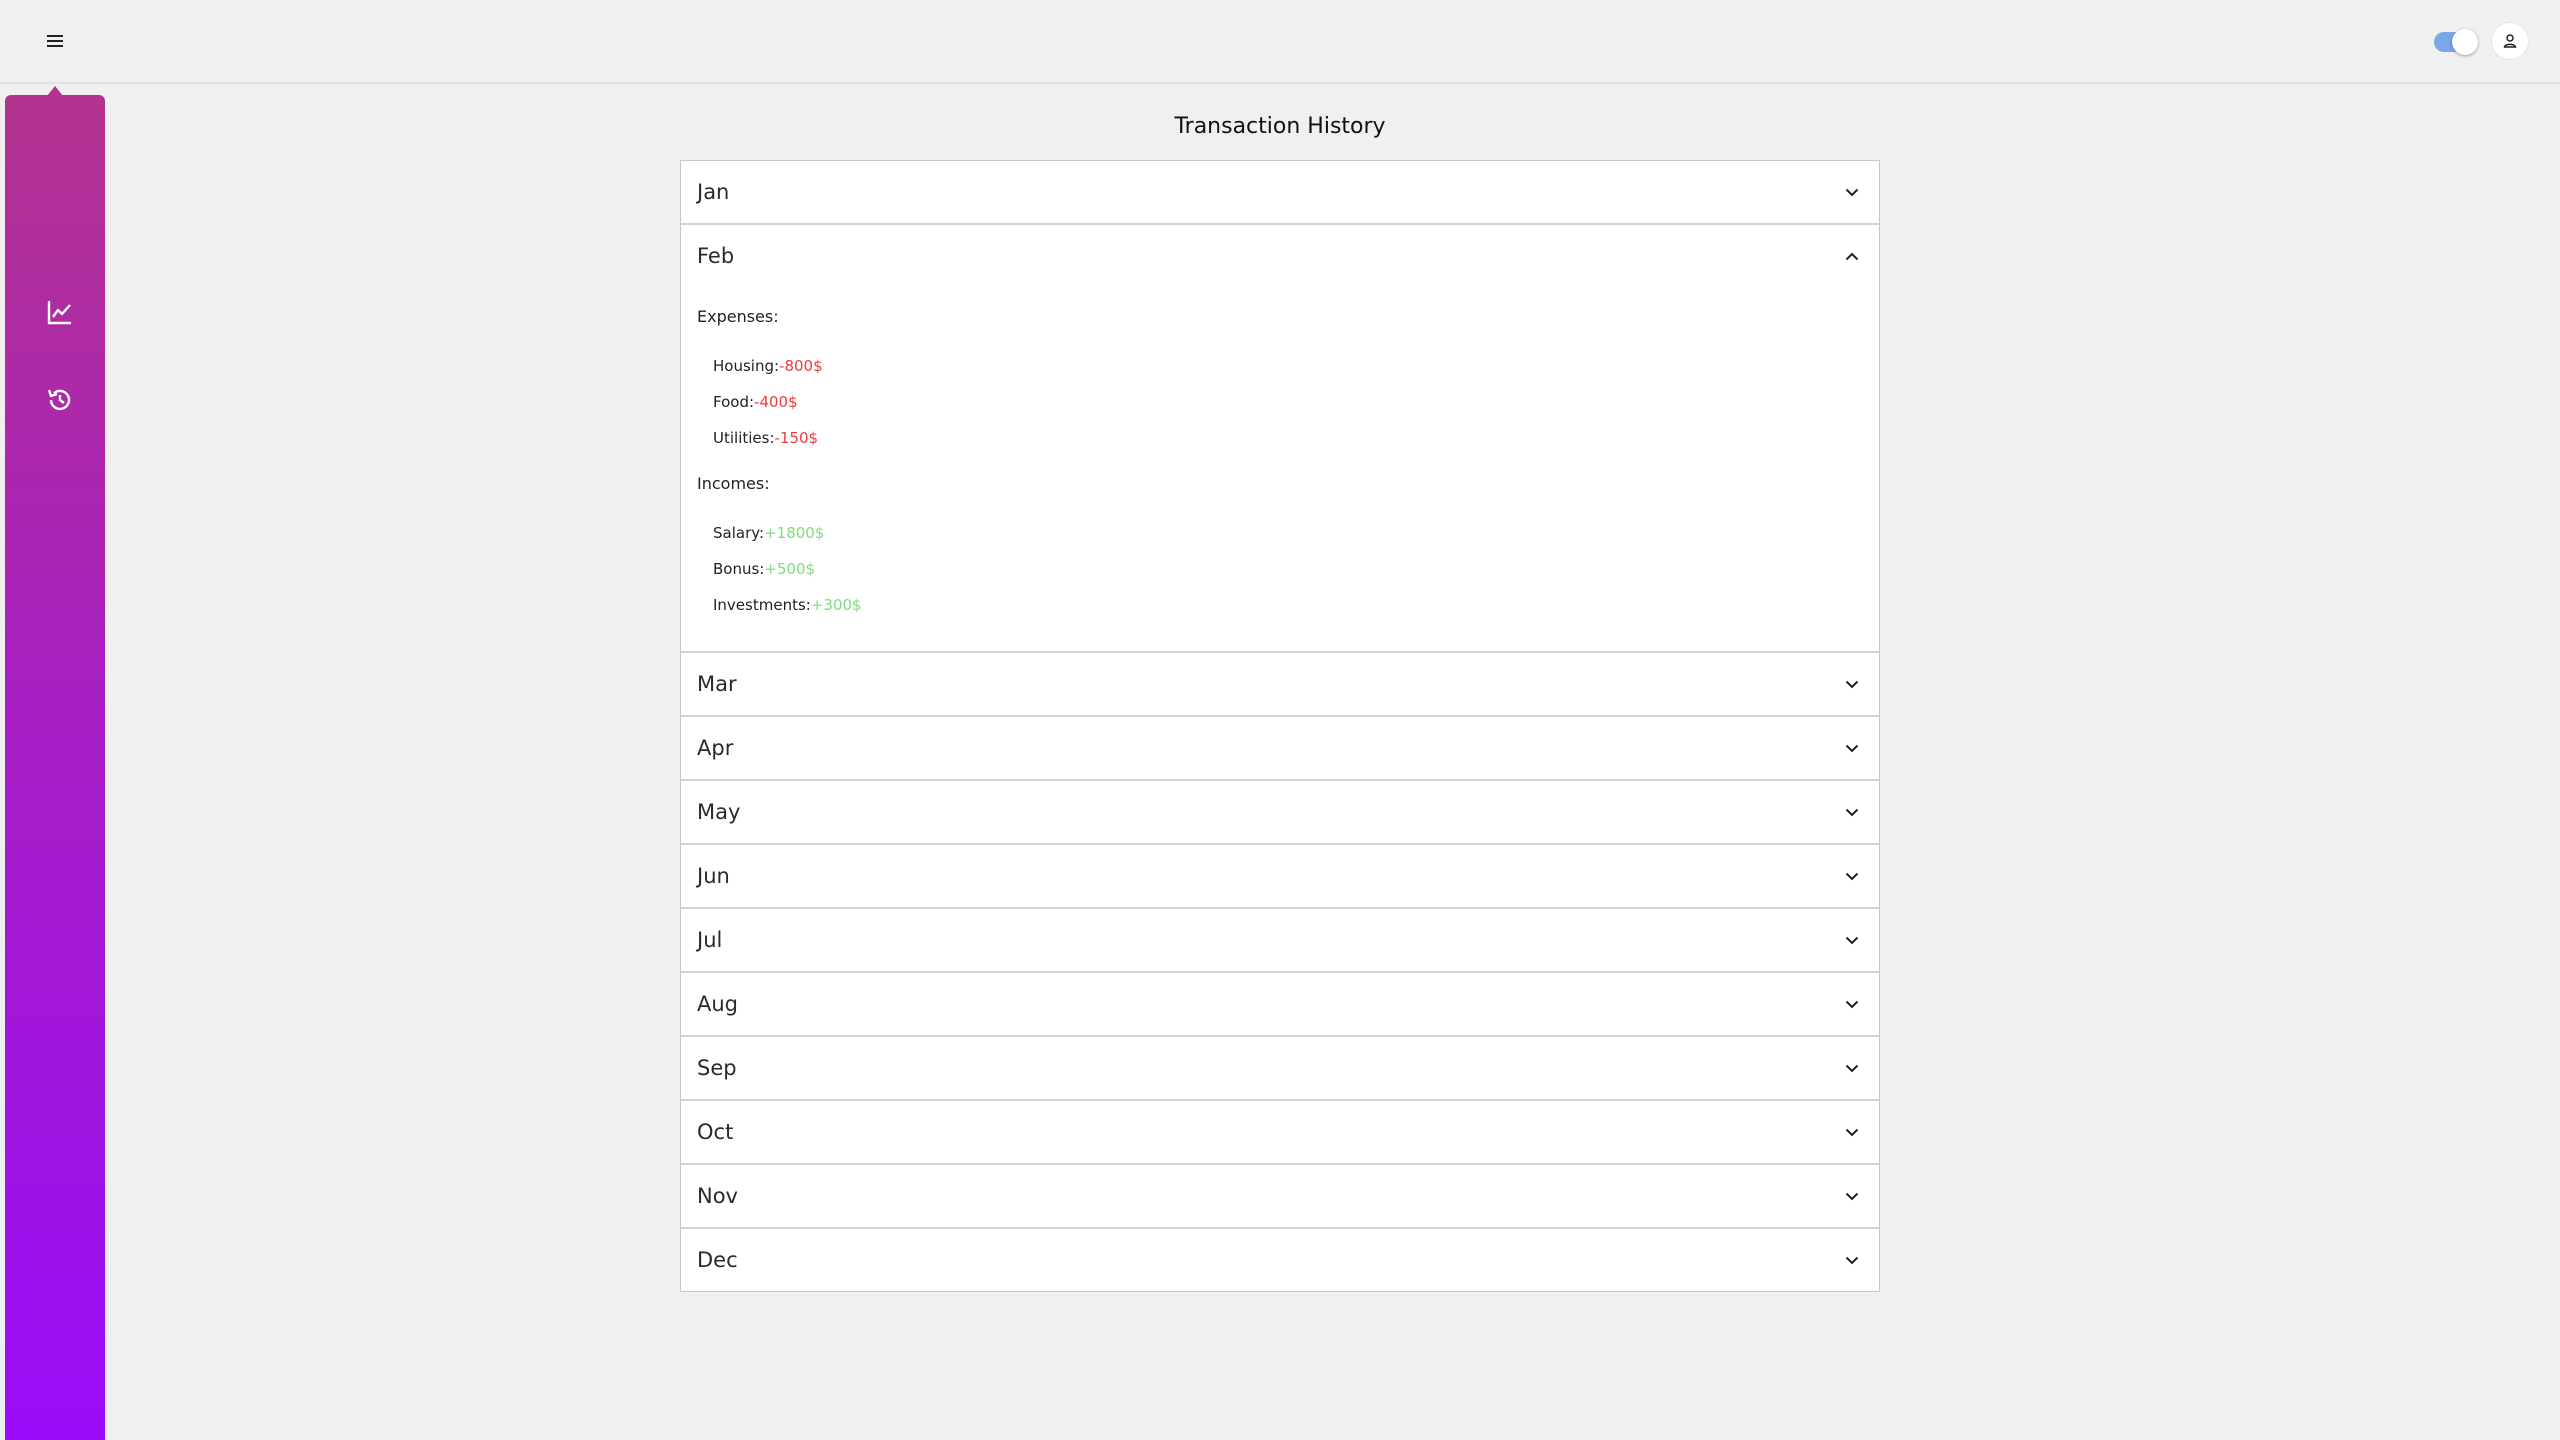  What do you see at coordinates (60, 400) in the screenshot?
I see `history-icon` at bounding box center [60, 400].